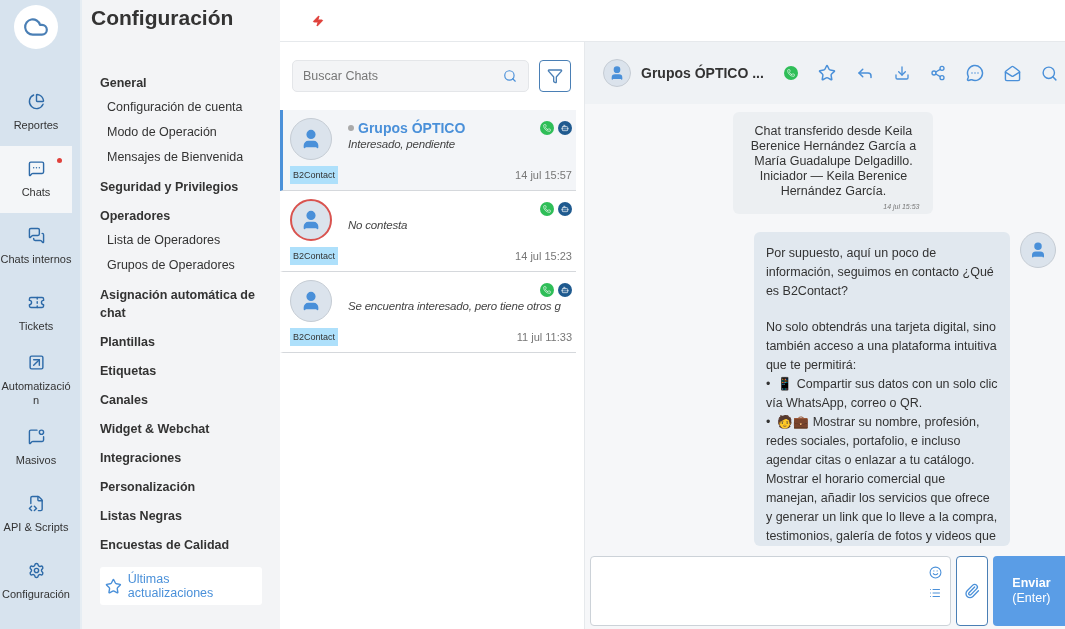  Describe the element at coordinates (881, 432) in the screenshot. I see `message-text: No solo obtendrás una tarjeta digital, sino también acceso a una plataforma intuitiva que te permitirá: • 📱 Compartir sus datos con un solo clic vía WhatsApp, correo o QR. • 🧑💼 Mostrar su nombre, profesión, redes sociales, portafolio, e incluso agendar citas o enlazar a tu catálogo. Mostrar el horario comercial que manejan, añadir los servicios que ofrece y generar un link que lo lleve a la compra, testimonios, galería de fotos y videos que` at that location.